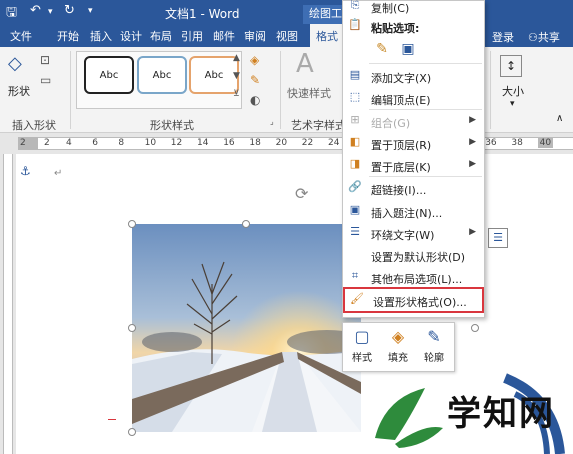 Image resolution: width=573 pixels, height=454 pixels. What do you see at coordinates (161, 36) in the screenshot?
I see `tab-layout: 布局` at bounding box center [161, 36].